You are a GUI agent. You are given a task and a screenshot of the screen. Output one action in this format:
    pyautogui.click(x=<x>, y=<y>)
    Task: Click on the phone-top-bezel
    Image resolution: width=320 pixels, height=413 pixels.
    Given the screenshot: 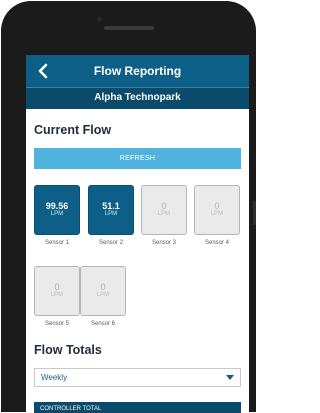 What is the action you would take?
    pyautogui.click(x=128, y=28)
    